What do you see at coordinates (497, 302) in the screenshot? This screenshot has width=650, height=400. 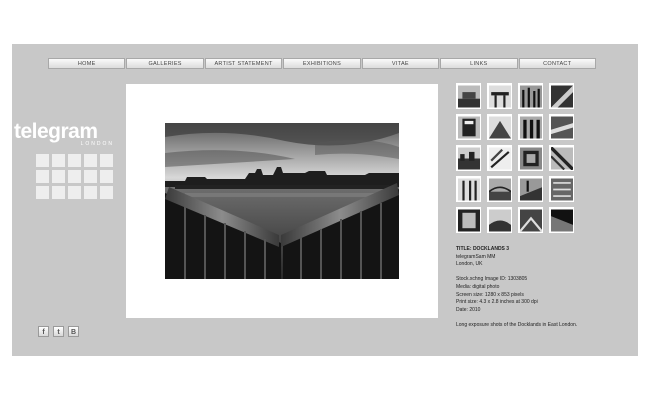 I see `image-print-size: Print size: 4.3 x 2.8 inches at 300 dpi` at bounding box center [497, 302].